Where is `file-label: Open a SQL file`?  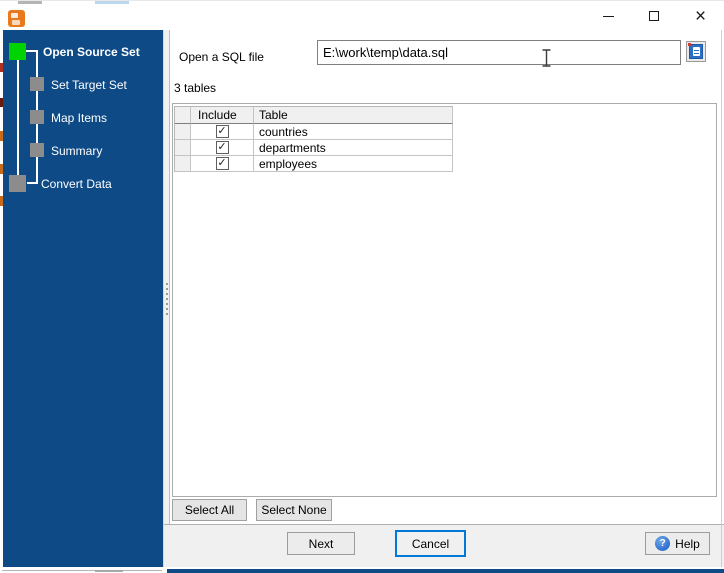
file-label: Open a SQL file is located at coordinates (221, 57).